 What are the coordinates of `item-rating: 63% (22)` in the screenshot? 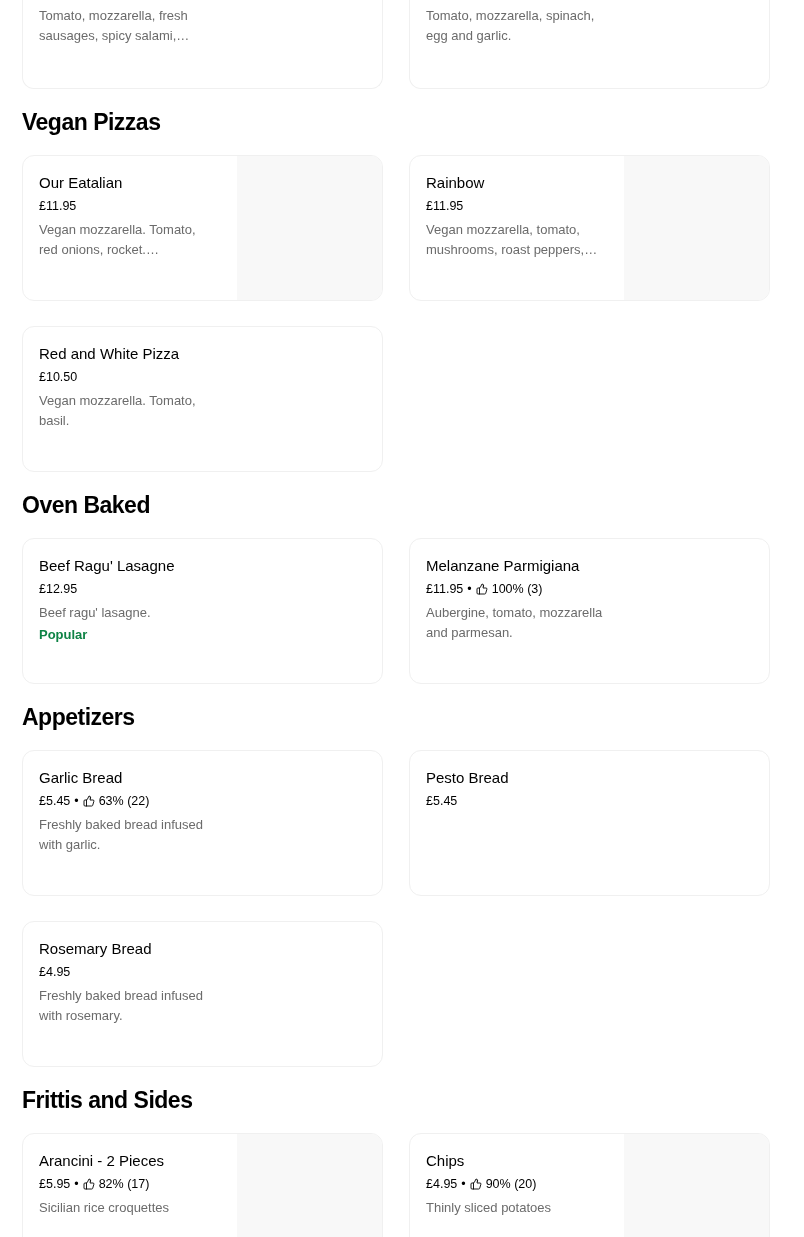 It's located at (124, 801).